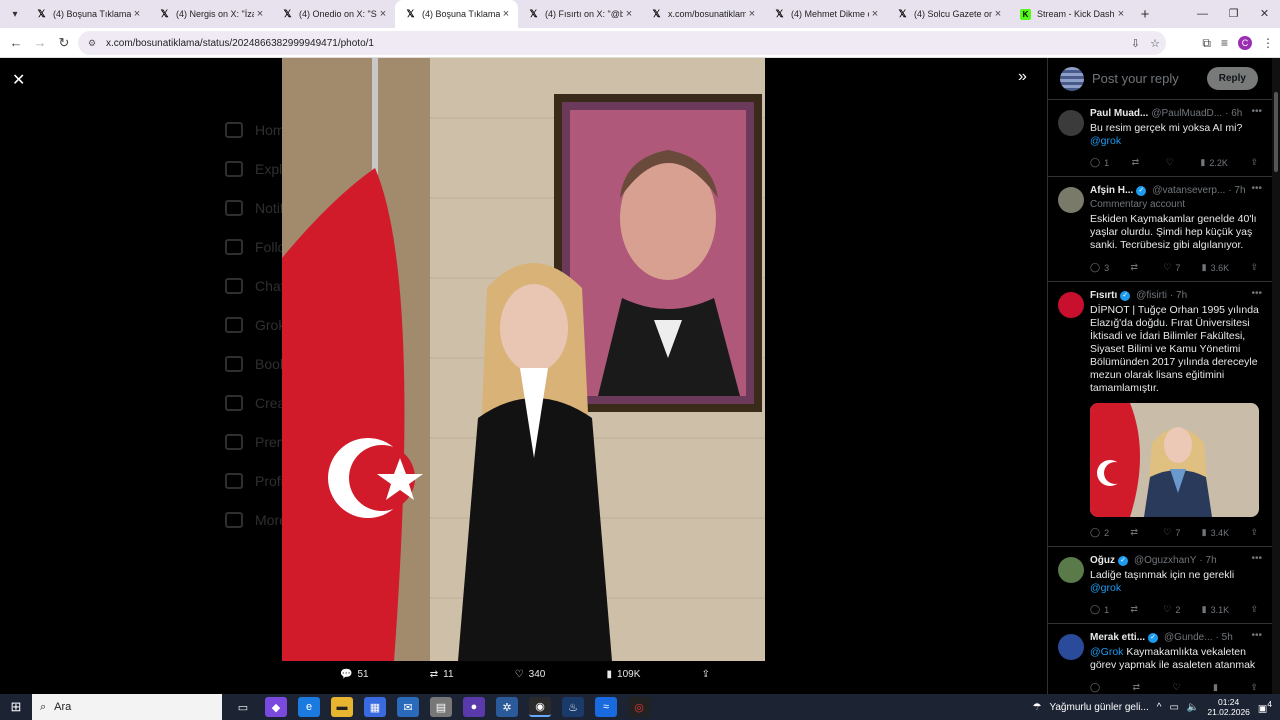 The width and height of the screenshot is (1280, 720). What do you see at coordinates (95, 43) in the screenshot?
I see `site-info-icon: ⚙` at bounding box center [95, 43].